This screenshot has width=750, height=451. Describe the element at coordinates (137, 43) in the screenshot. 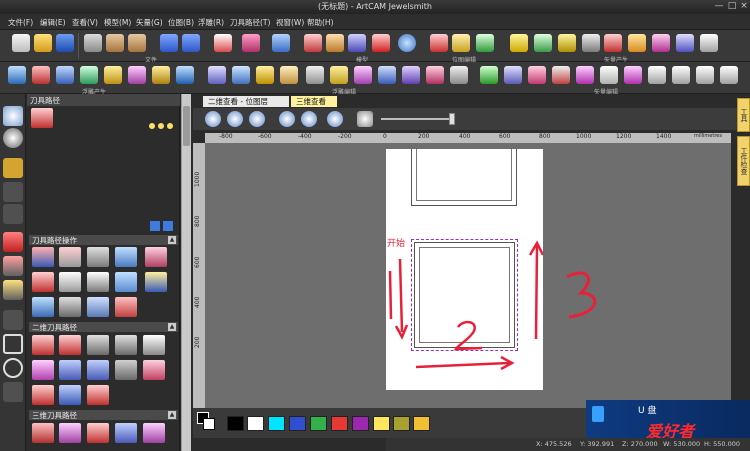

I see `paste-icon` at that location.